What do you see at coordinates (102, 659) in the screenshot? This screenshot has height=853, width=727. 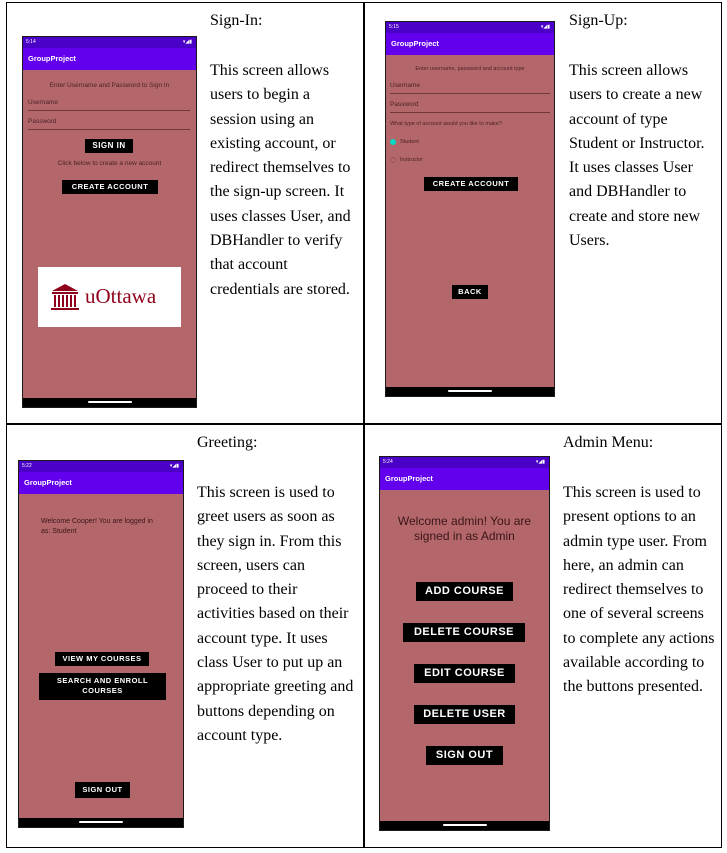 I see `view-my-courses-button: VIEW MY COURSES` at bounding box center [102, 659].